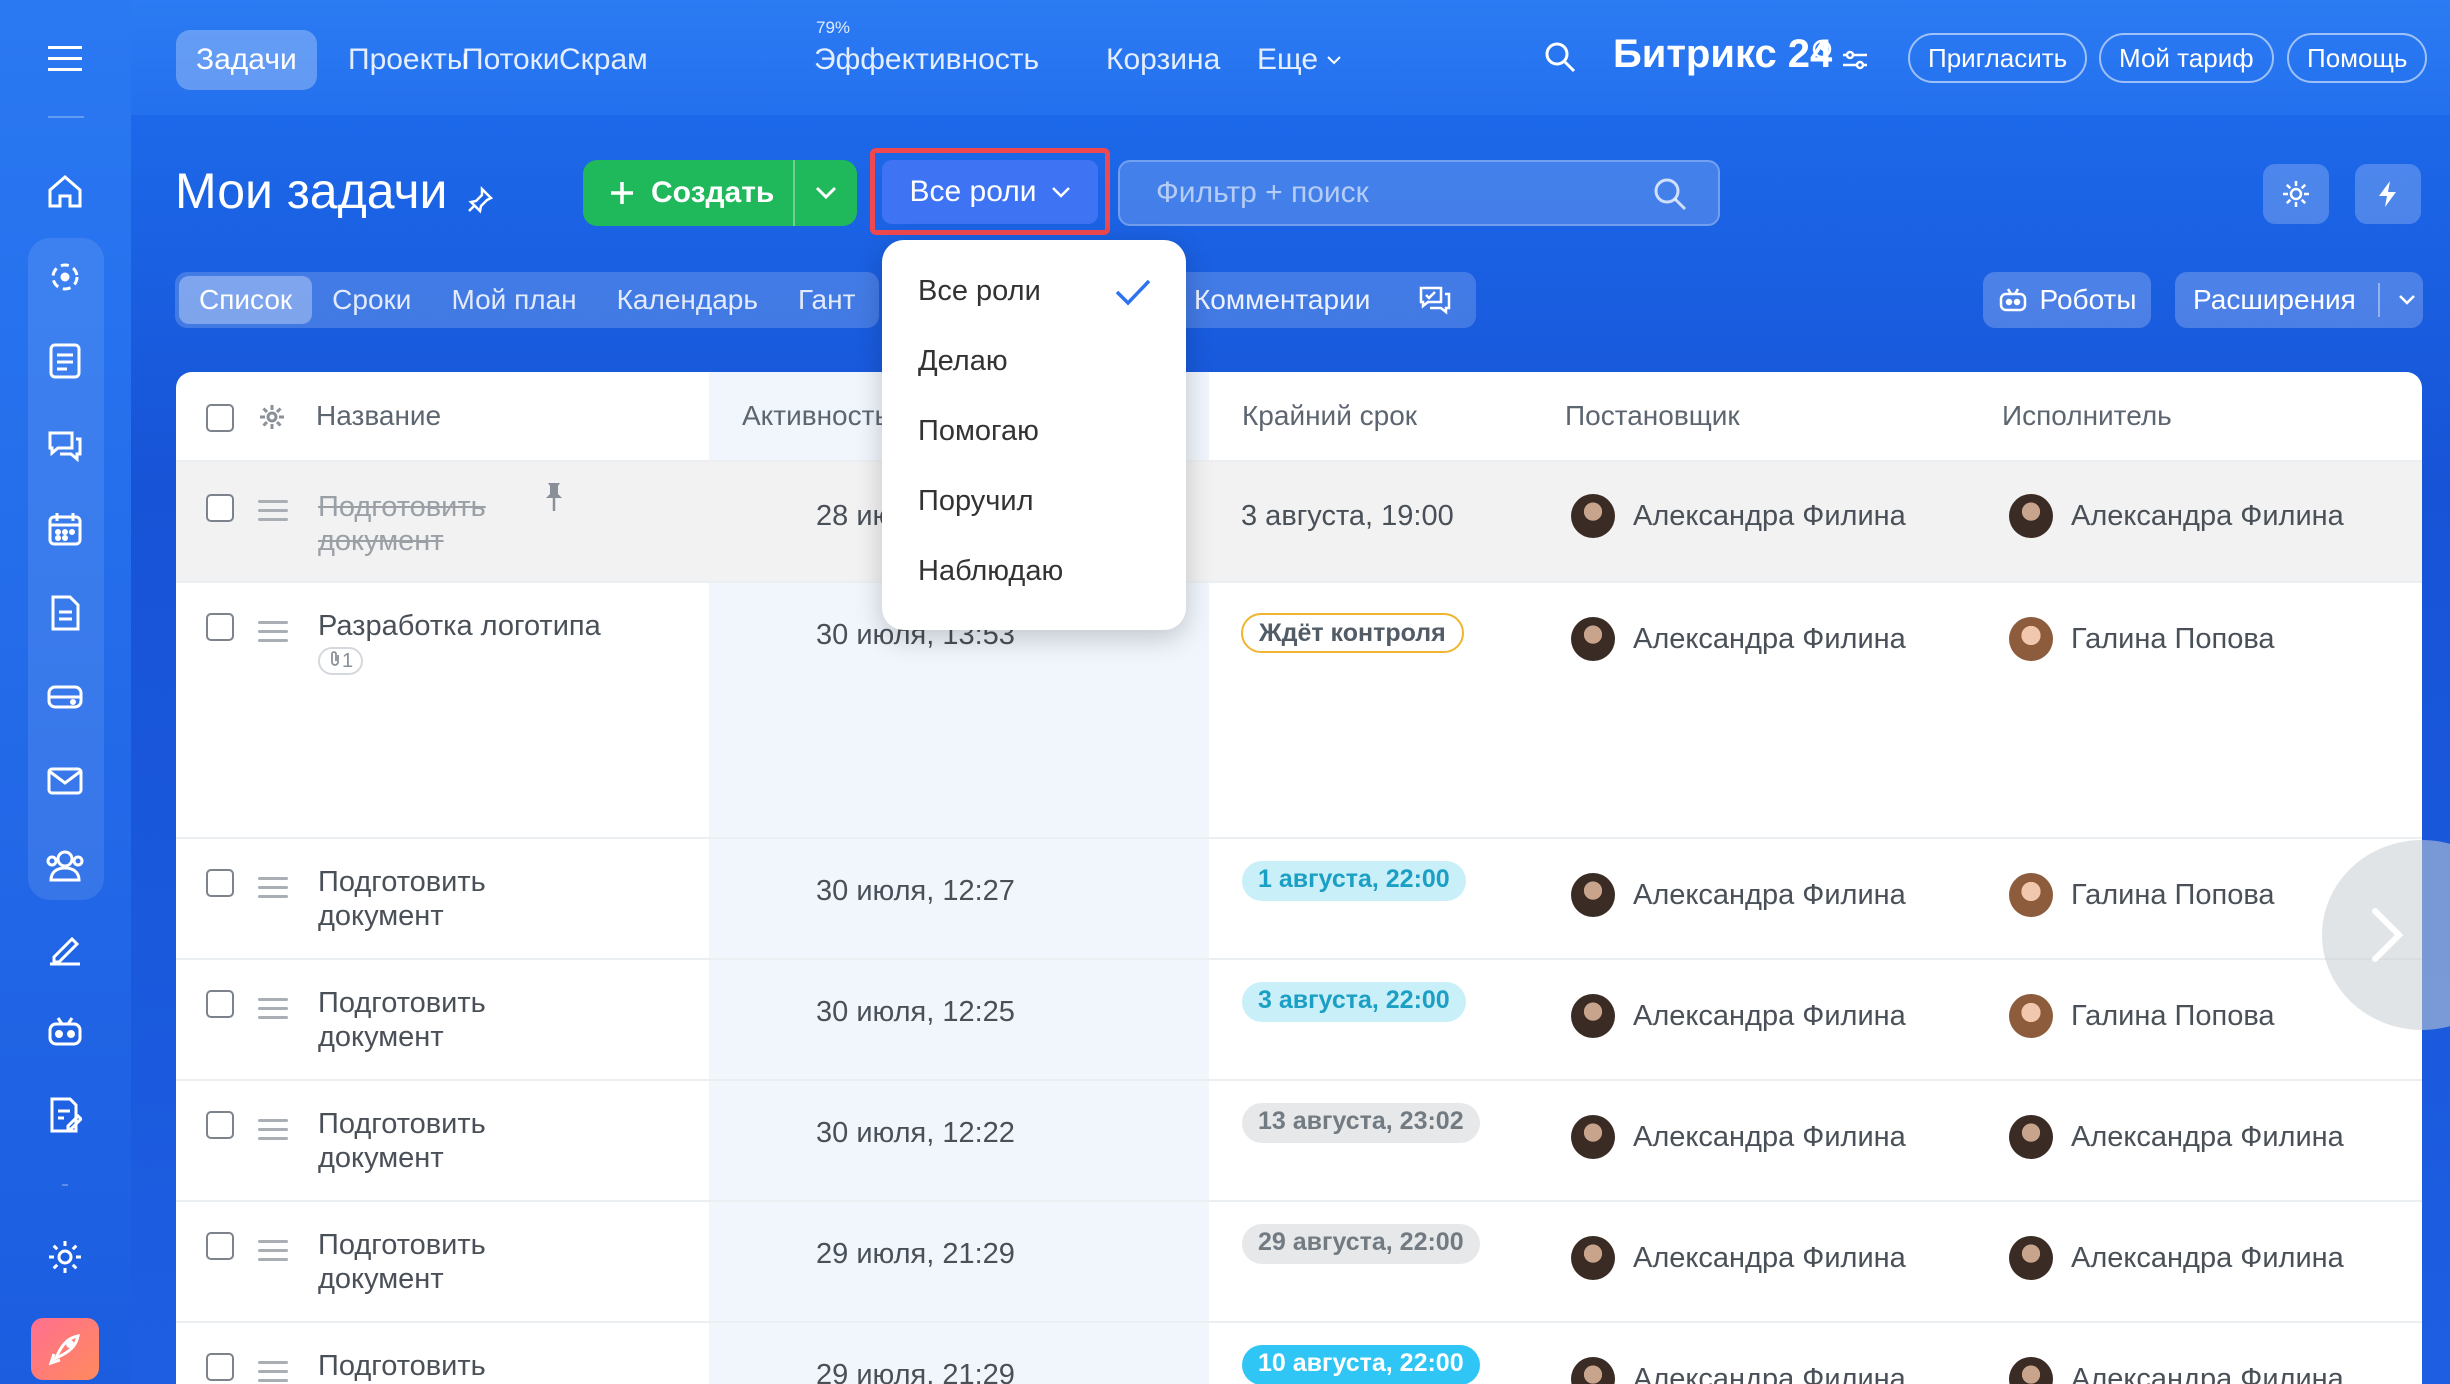  I want to click on select-all-checkbox, so click(220, 418).